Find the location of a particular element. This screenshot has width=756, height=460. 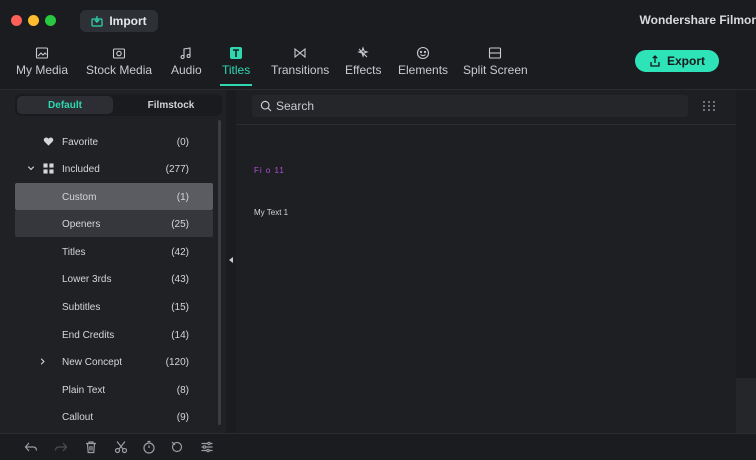

search-icon is located at coordinates (266, 106).